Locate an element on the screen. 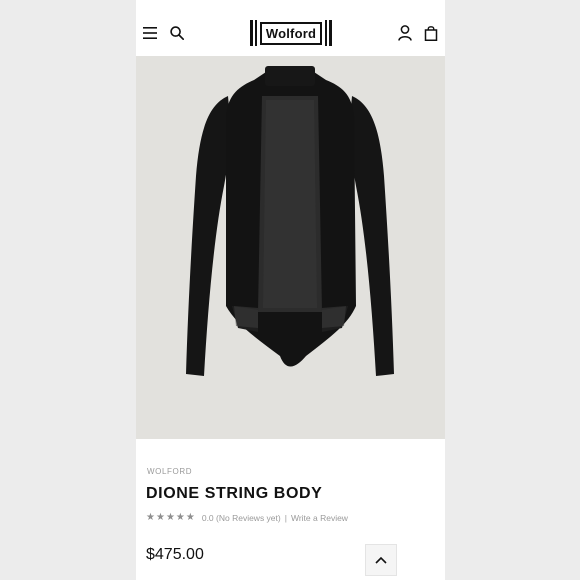 The image size is (580, 580). product-brand: WOLFORD is located at coordinates (170, 471).